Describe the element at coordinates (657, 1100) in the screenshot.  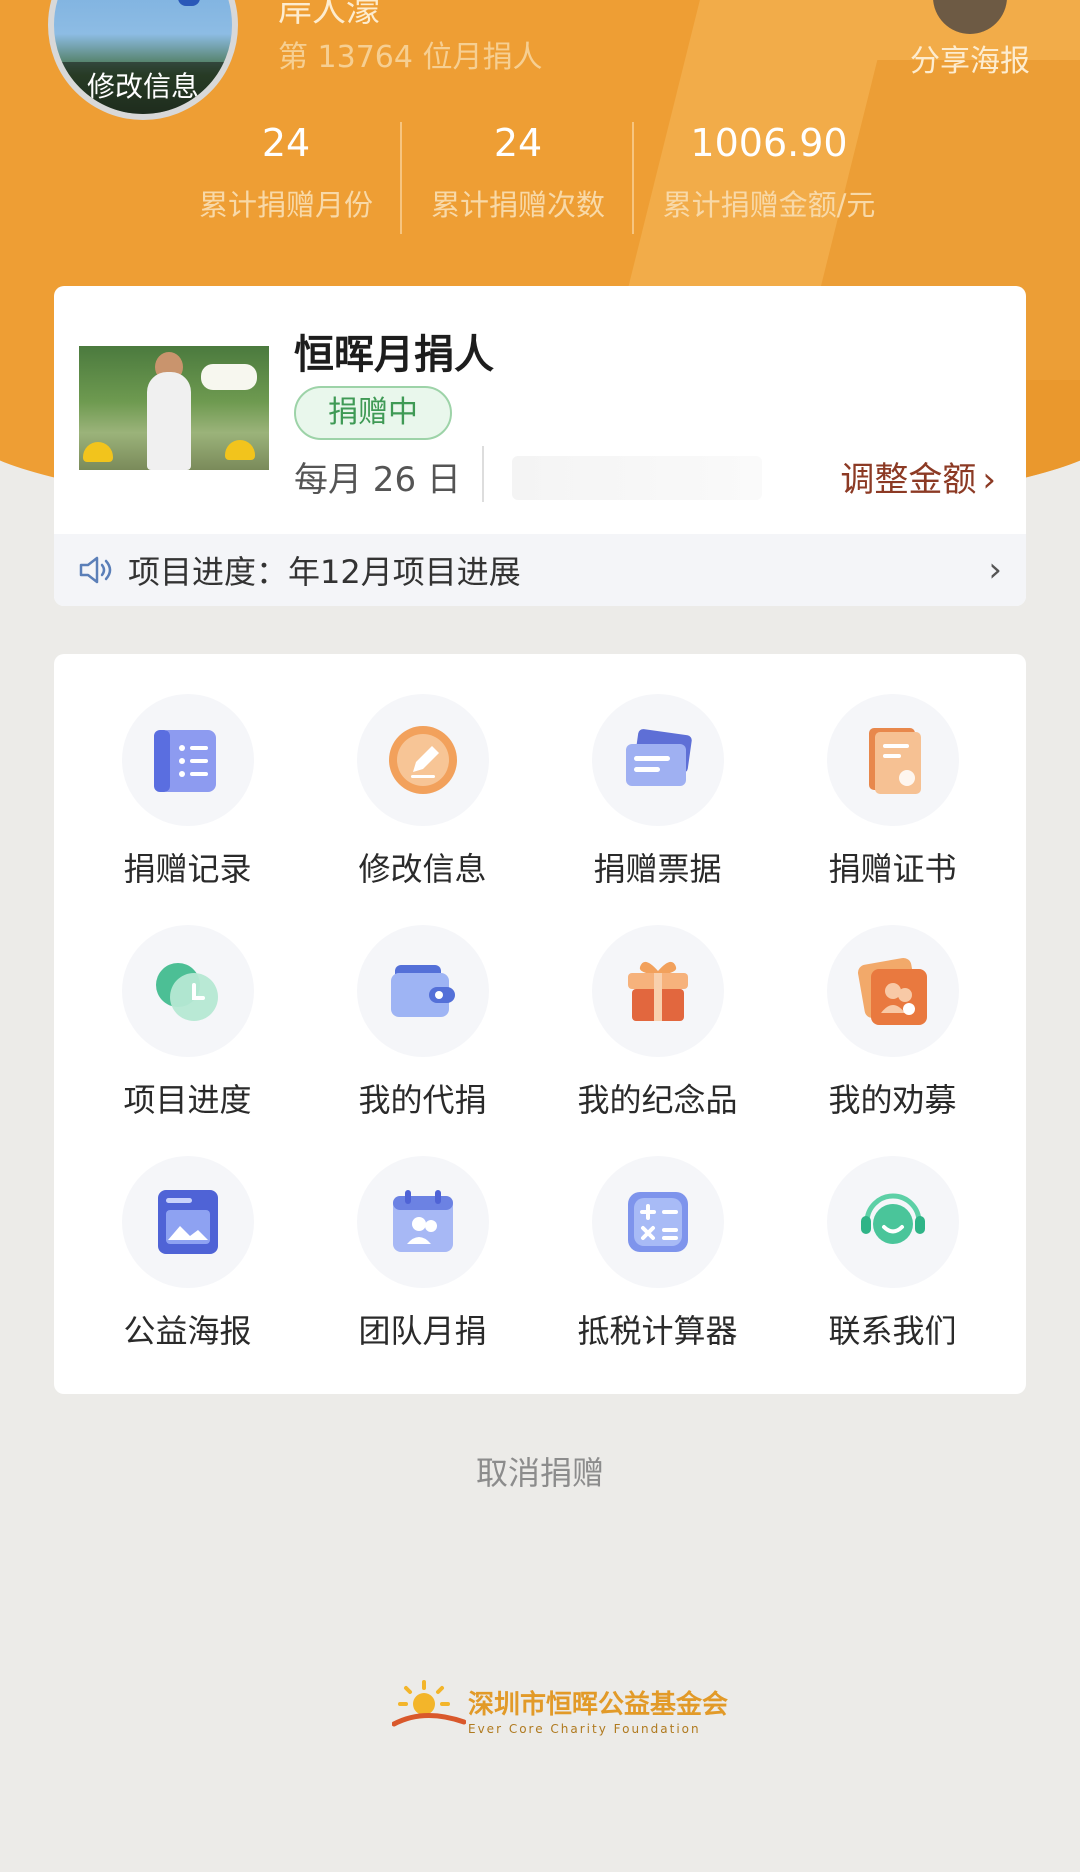
I see `grid-item-label: 我的纪念品` at that location.